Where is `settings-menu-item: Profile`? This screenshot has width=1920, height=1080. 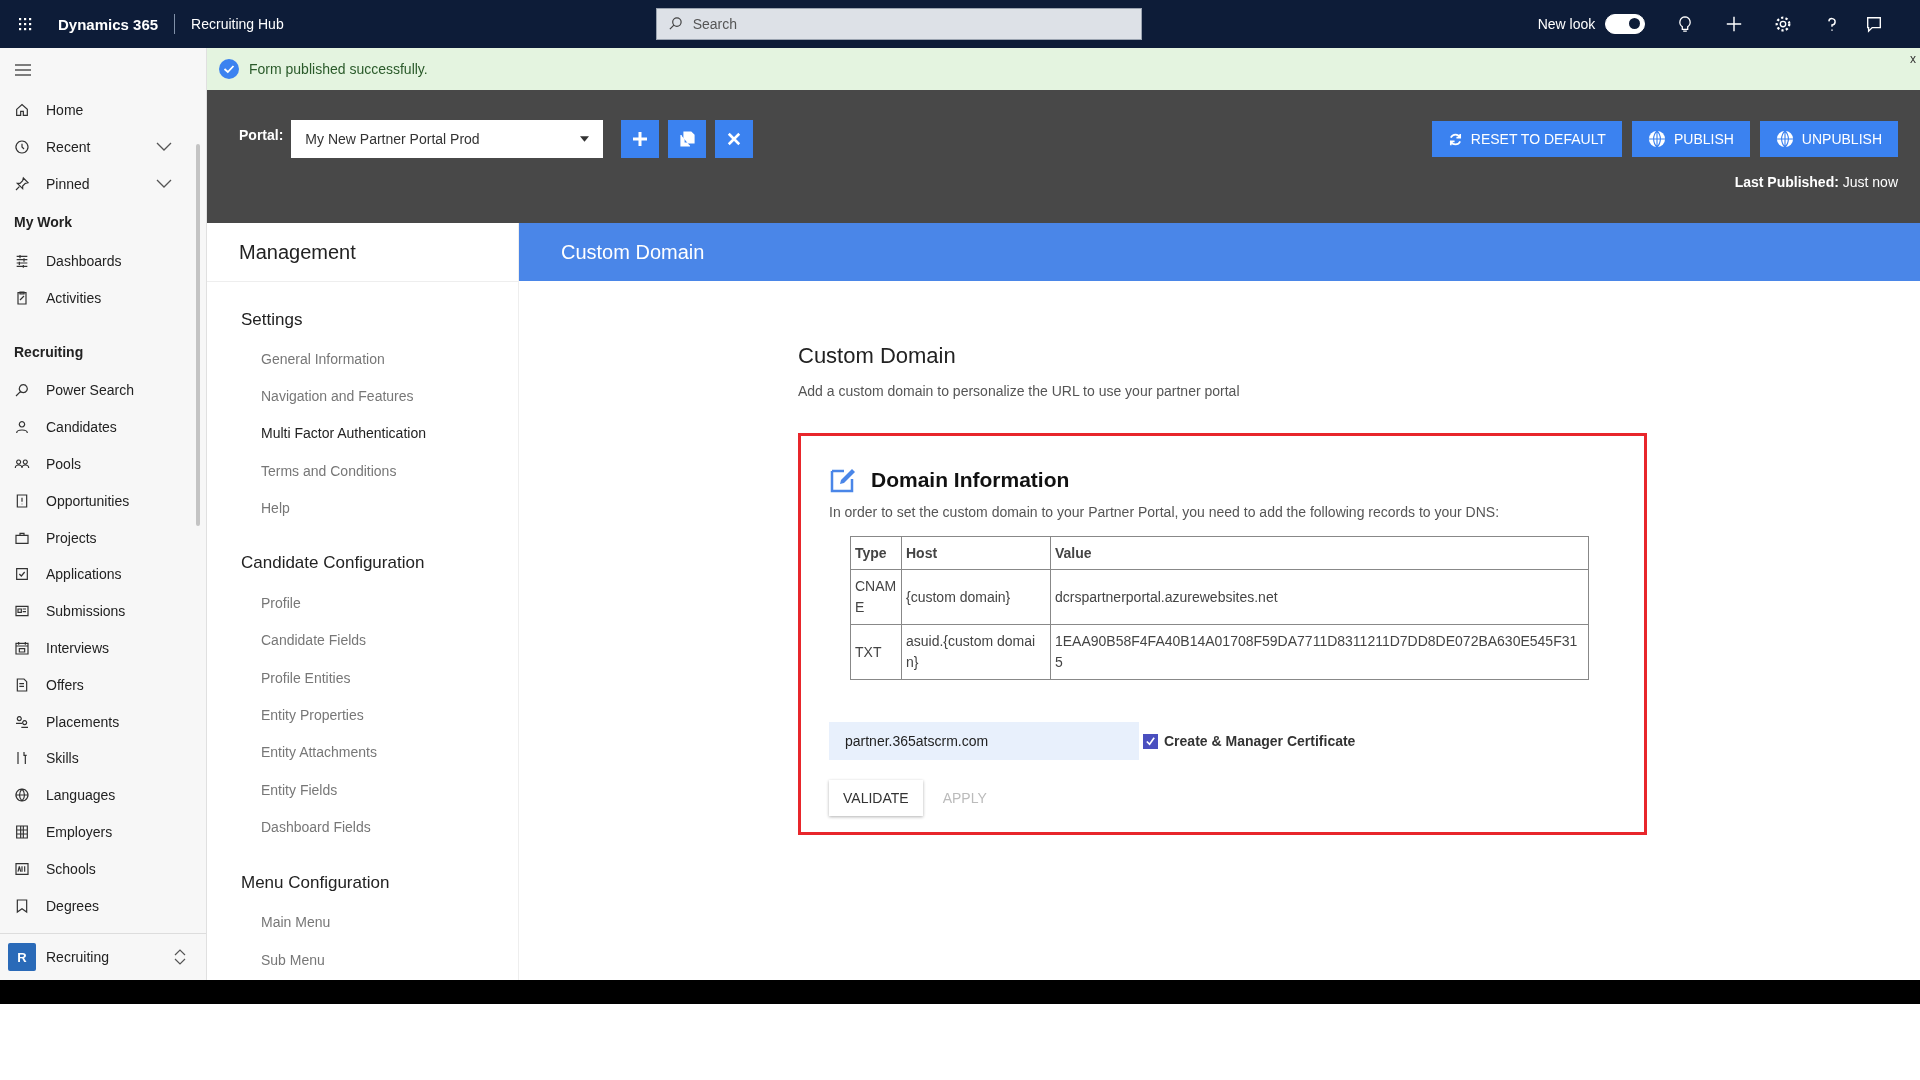
settings-menu-item: Profile is located at coordinates (379, 603).